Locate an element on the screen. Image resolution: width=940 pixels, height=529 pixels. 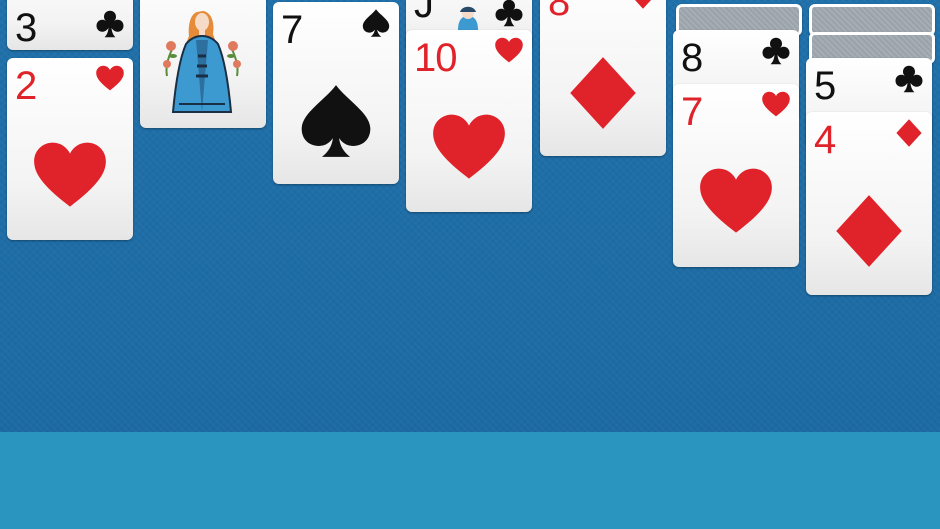
card-3-of-clubs: 3 is located at coordinates (70, 25).